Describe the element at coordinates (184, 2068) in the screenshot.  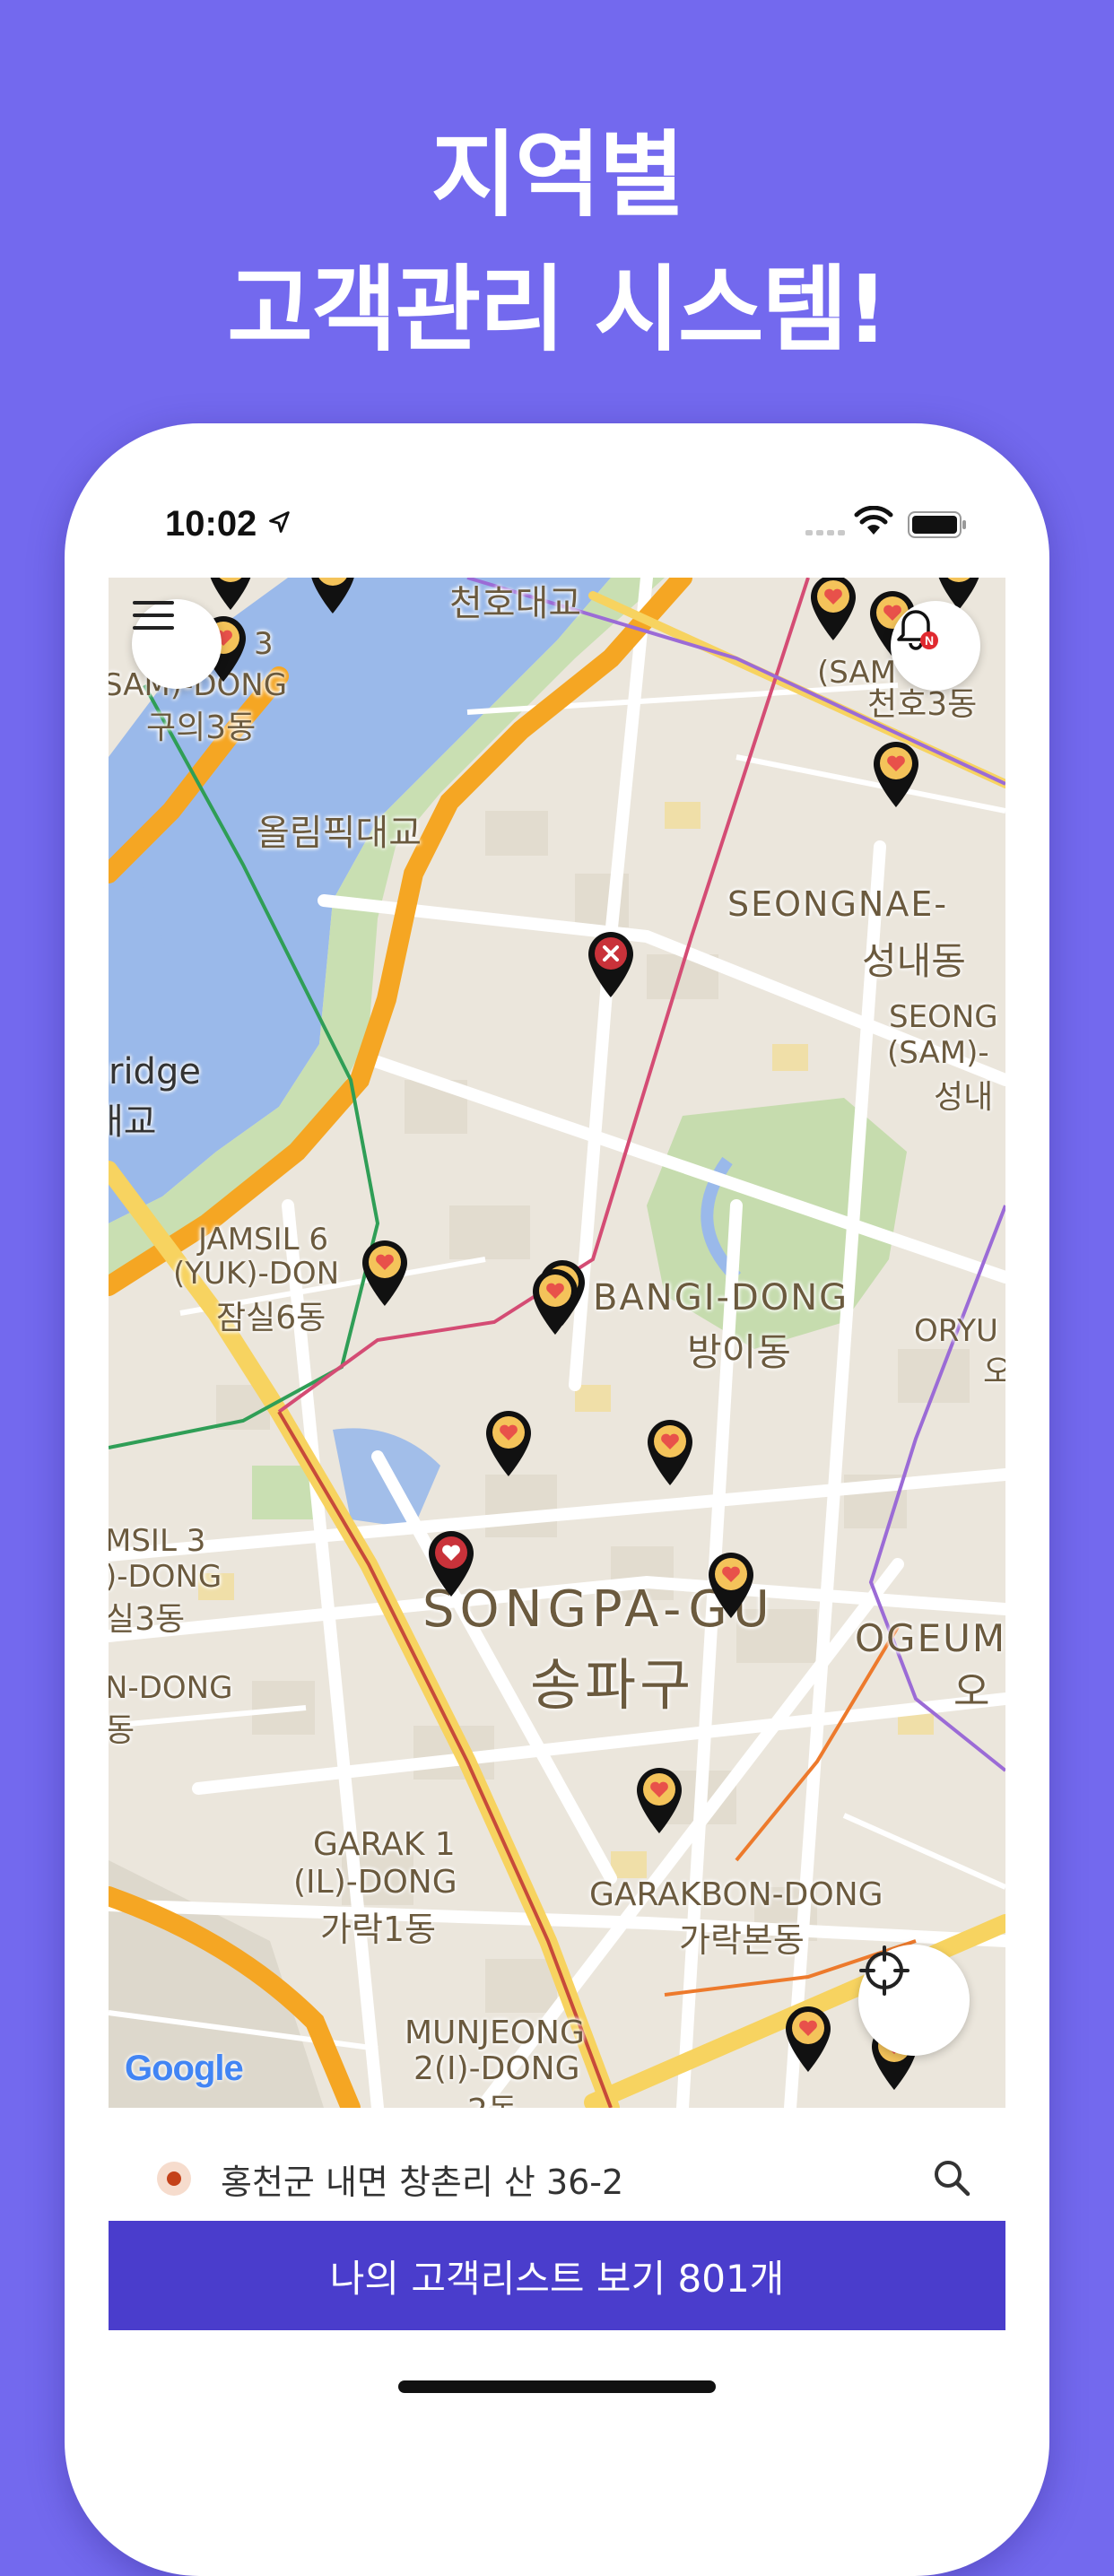
I see `google-logo: Google` at that location.